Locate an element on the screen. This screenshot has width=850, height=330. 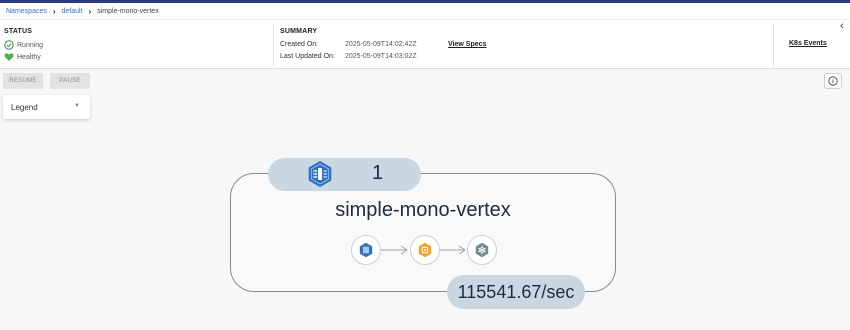
processing-rate-pill: 115541.67/sec is located at coordinates (516, 292).